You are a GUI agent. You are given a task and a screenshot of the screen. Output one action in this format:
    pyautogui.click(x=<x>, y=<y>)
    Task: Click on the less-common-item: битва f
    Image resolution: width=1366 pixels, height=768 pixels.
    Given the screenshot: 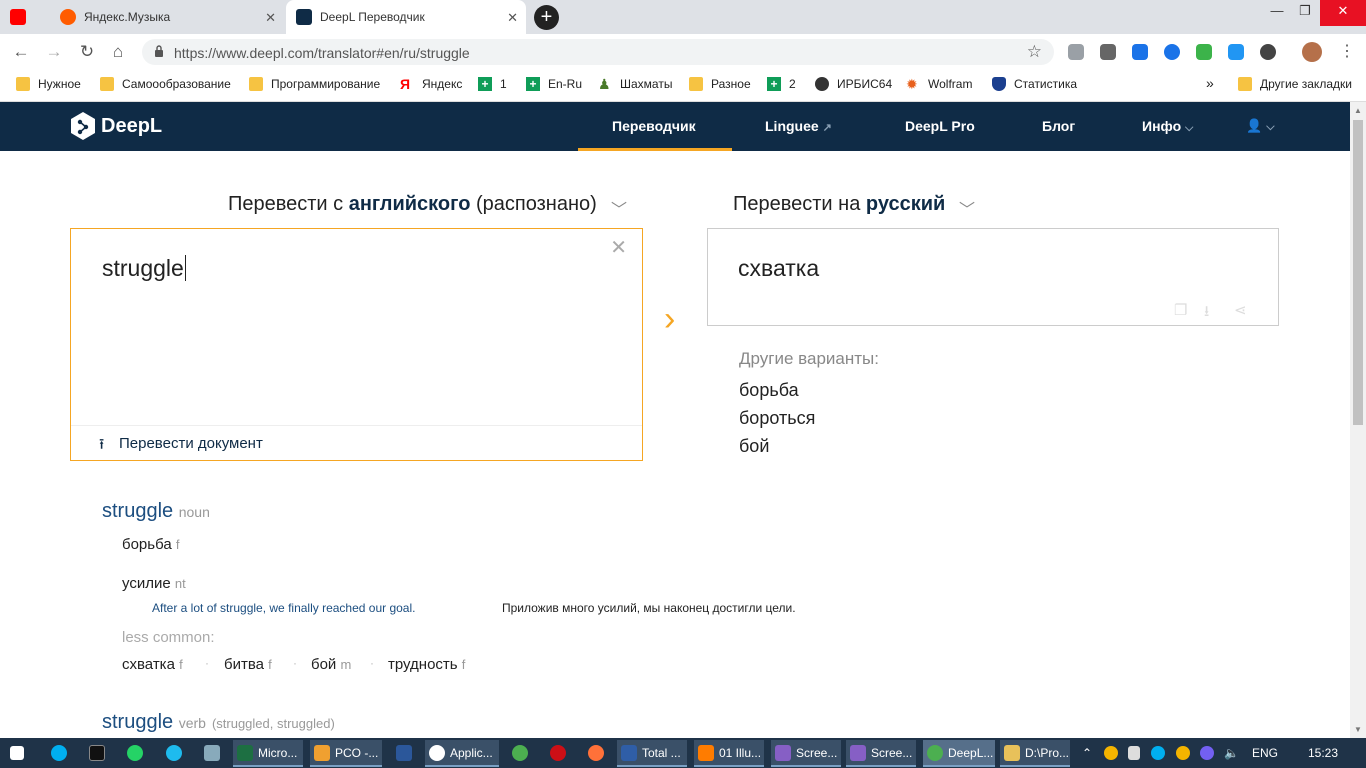 What is the action you would take?
    pyautogui.click(x=248, y=664)
    